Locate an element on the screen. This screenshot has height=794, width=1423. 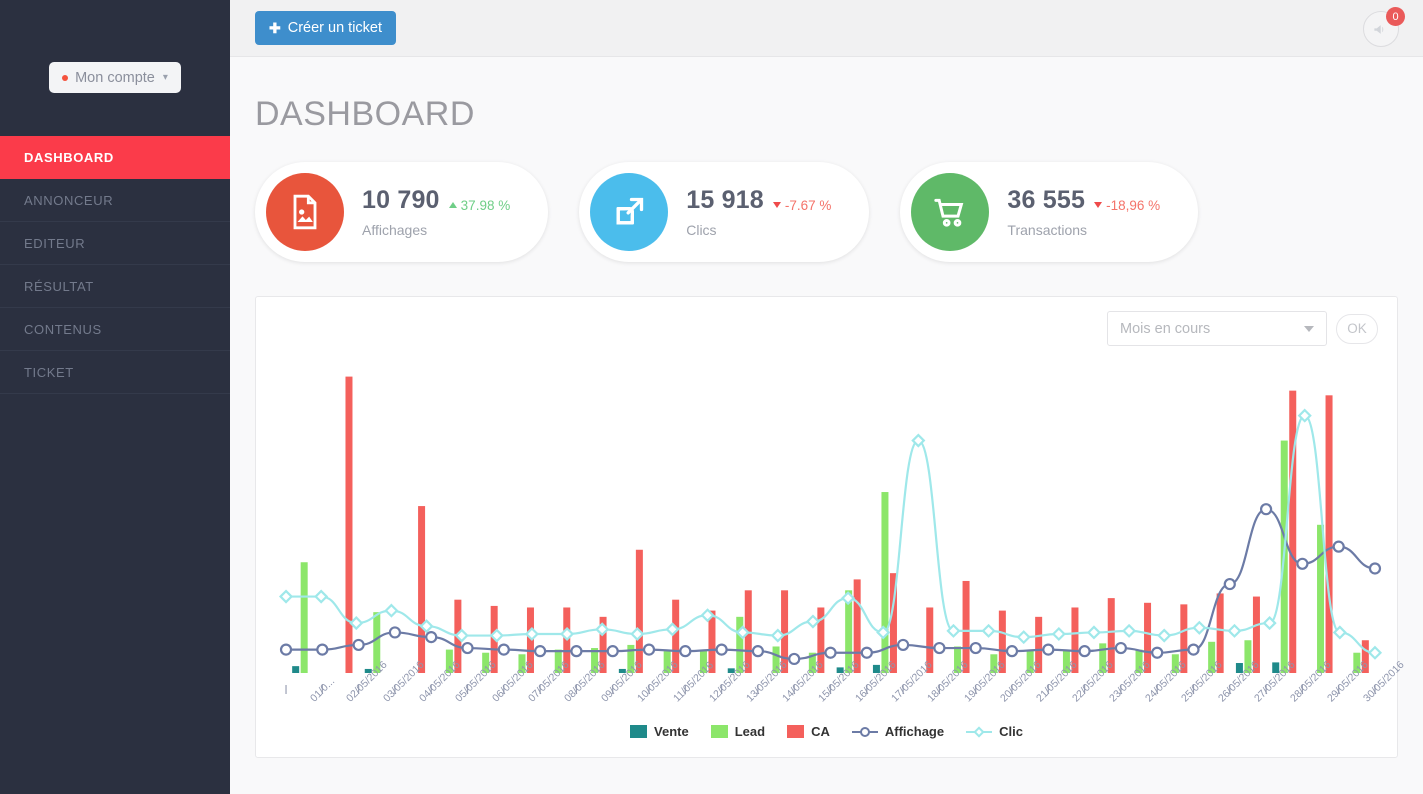
account-button-label: Mon compte is located at coordinates (115, 77).